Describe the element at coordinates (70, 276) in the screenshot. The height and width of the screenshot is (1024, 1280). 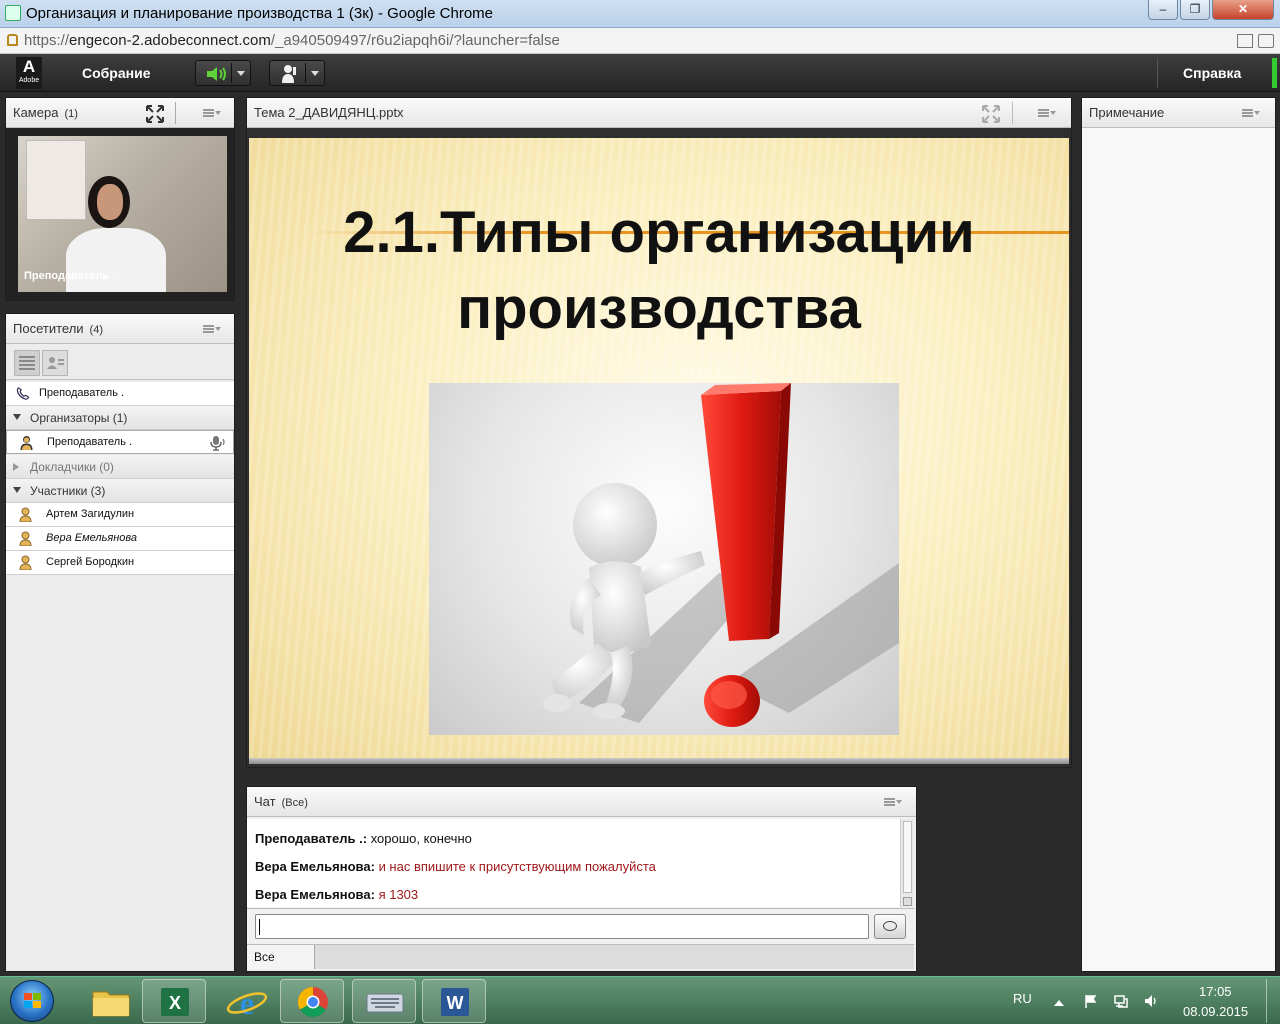
I see `camera-video-label: Преподаватель .` at that location.